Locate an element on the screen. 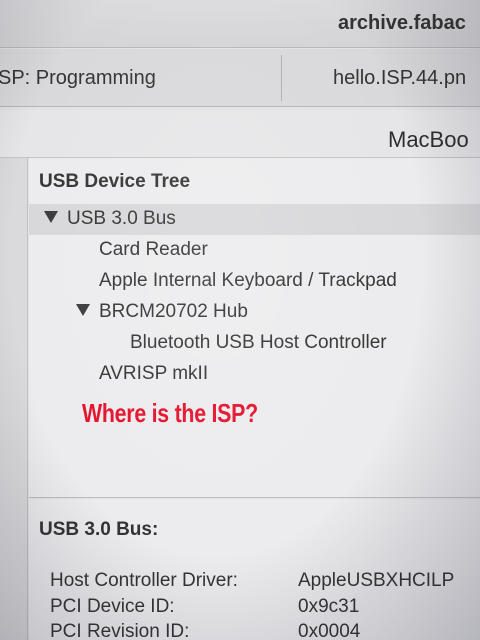 This screenshot has height=640, width=480. tree-item-label: Apple Internal Keyboard / Trackpad is located at coordinates (248, 280).